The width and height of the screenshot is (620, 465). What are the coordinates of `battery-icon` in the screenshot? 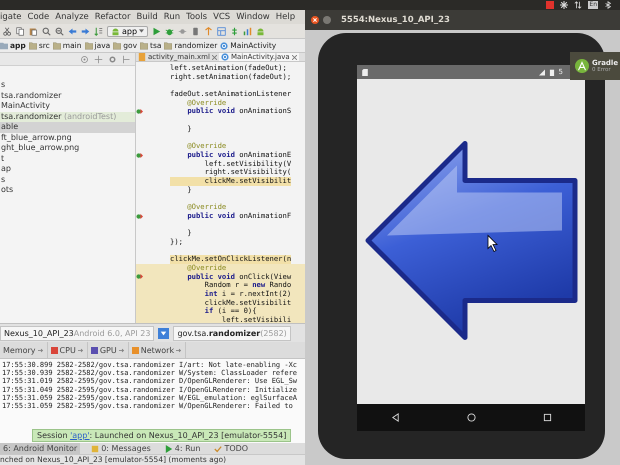 It's located at (551, 72).